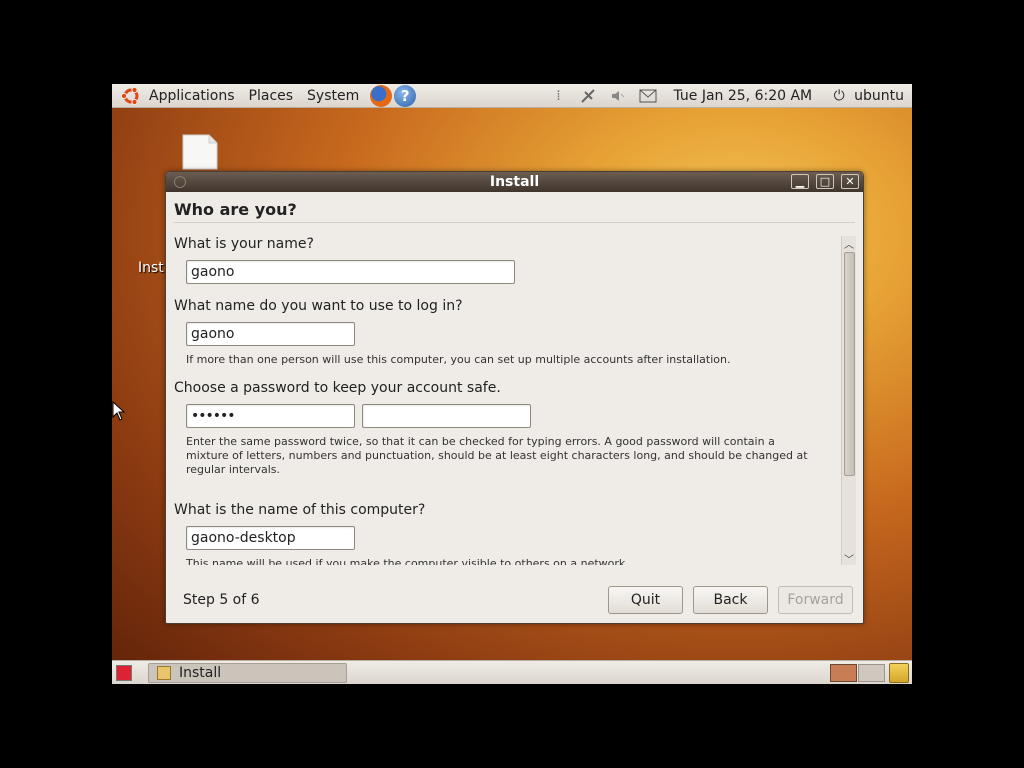  What do you see at coordinates (381, 95) in the screenshot?
I see `firefox-icon` at bounding box center [381, 95].